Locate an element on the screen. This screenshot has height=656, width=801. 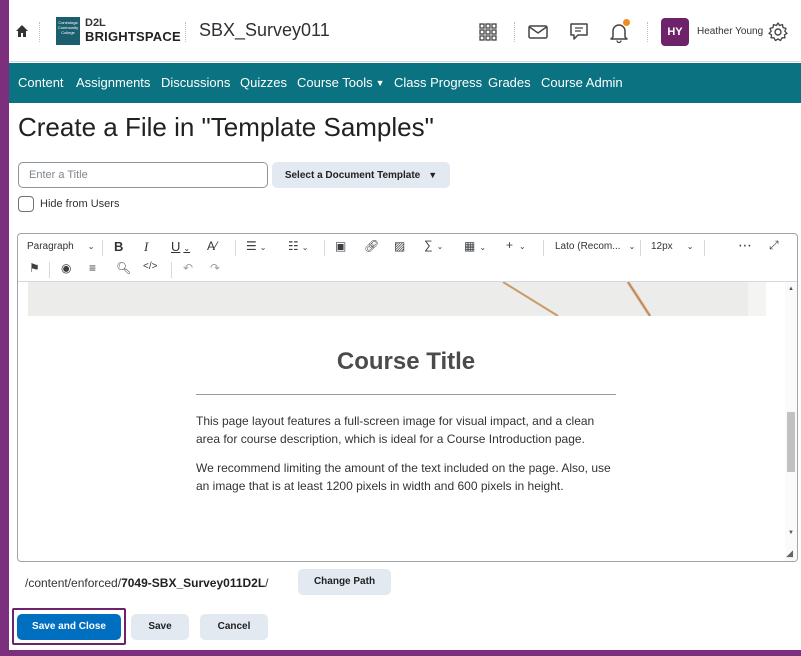
course-title-heading: Course Title is located at coordinates (406, 361).